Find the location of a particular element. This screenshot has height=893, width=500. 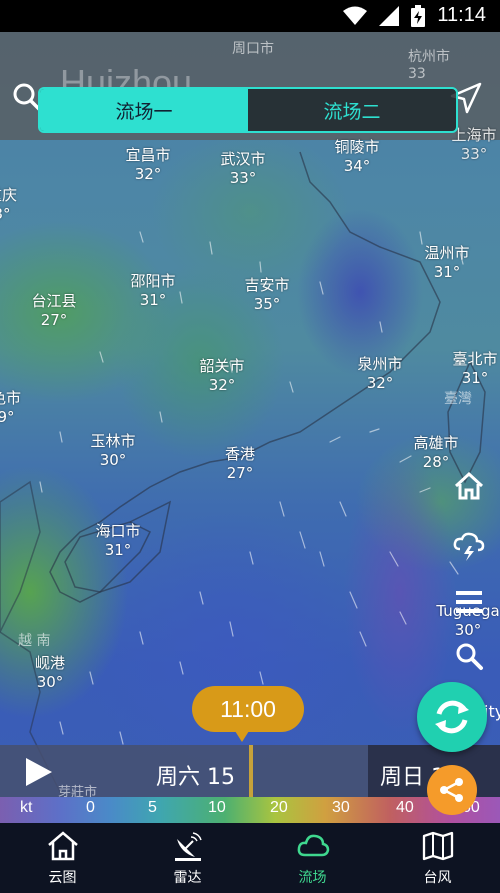

battery-charging-icon is located at coordinates (418, 15).